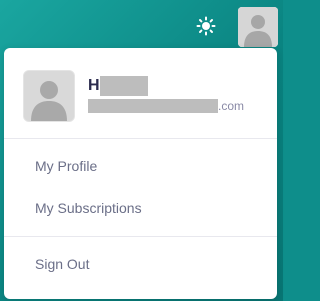 The height and width of the screenshot is (301, 320). I want to click on user-name: H, so click(118, 86).